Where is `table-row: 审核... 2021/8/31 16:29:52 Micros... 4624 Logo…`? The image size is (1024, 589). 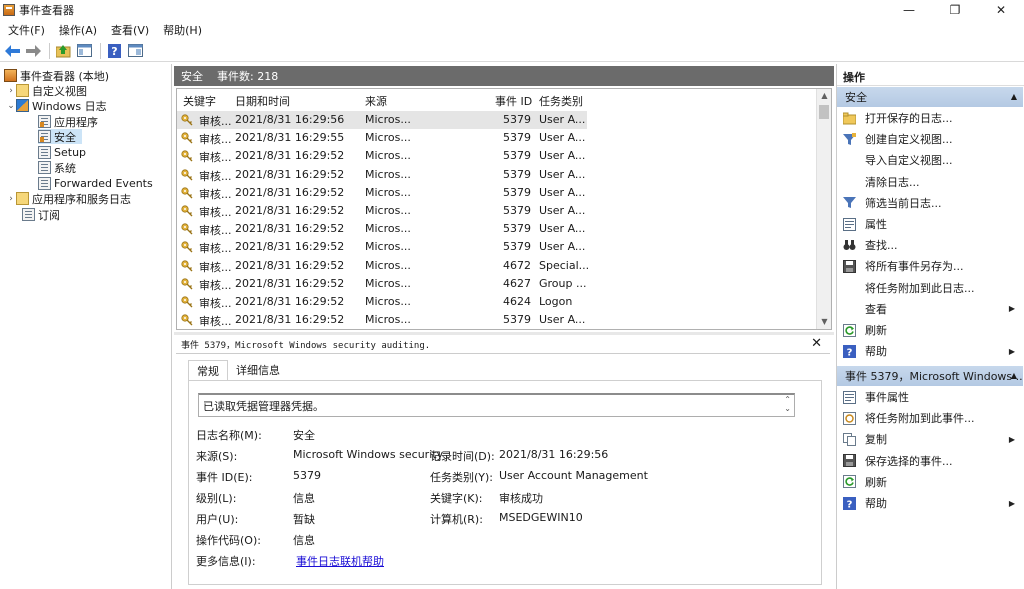 table-row: 审核... 2021/8/31 16:29:52 Micros... 4624 Logo… is located at coordinates (382, 302).